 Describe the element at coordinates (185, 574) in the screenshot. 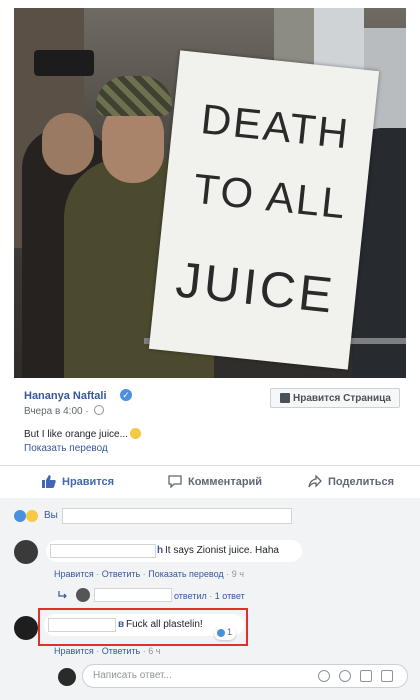

I see `comment-translate-link: Показать перевод` at that location.